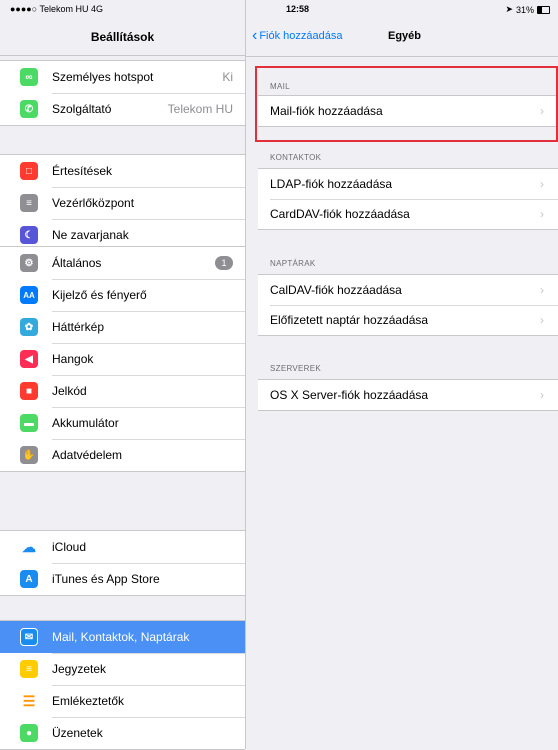 This screenshot has height=750, width=558. What do you see at coordinates (29, 669) in the screenshot?
I see `notes-icon: ≡` at bounding box center [29, 669].